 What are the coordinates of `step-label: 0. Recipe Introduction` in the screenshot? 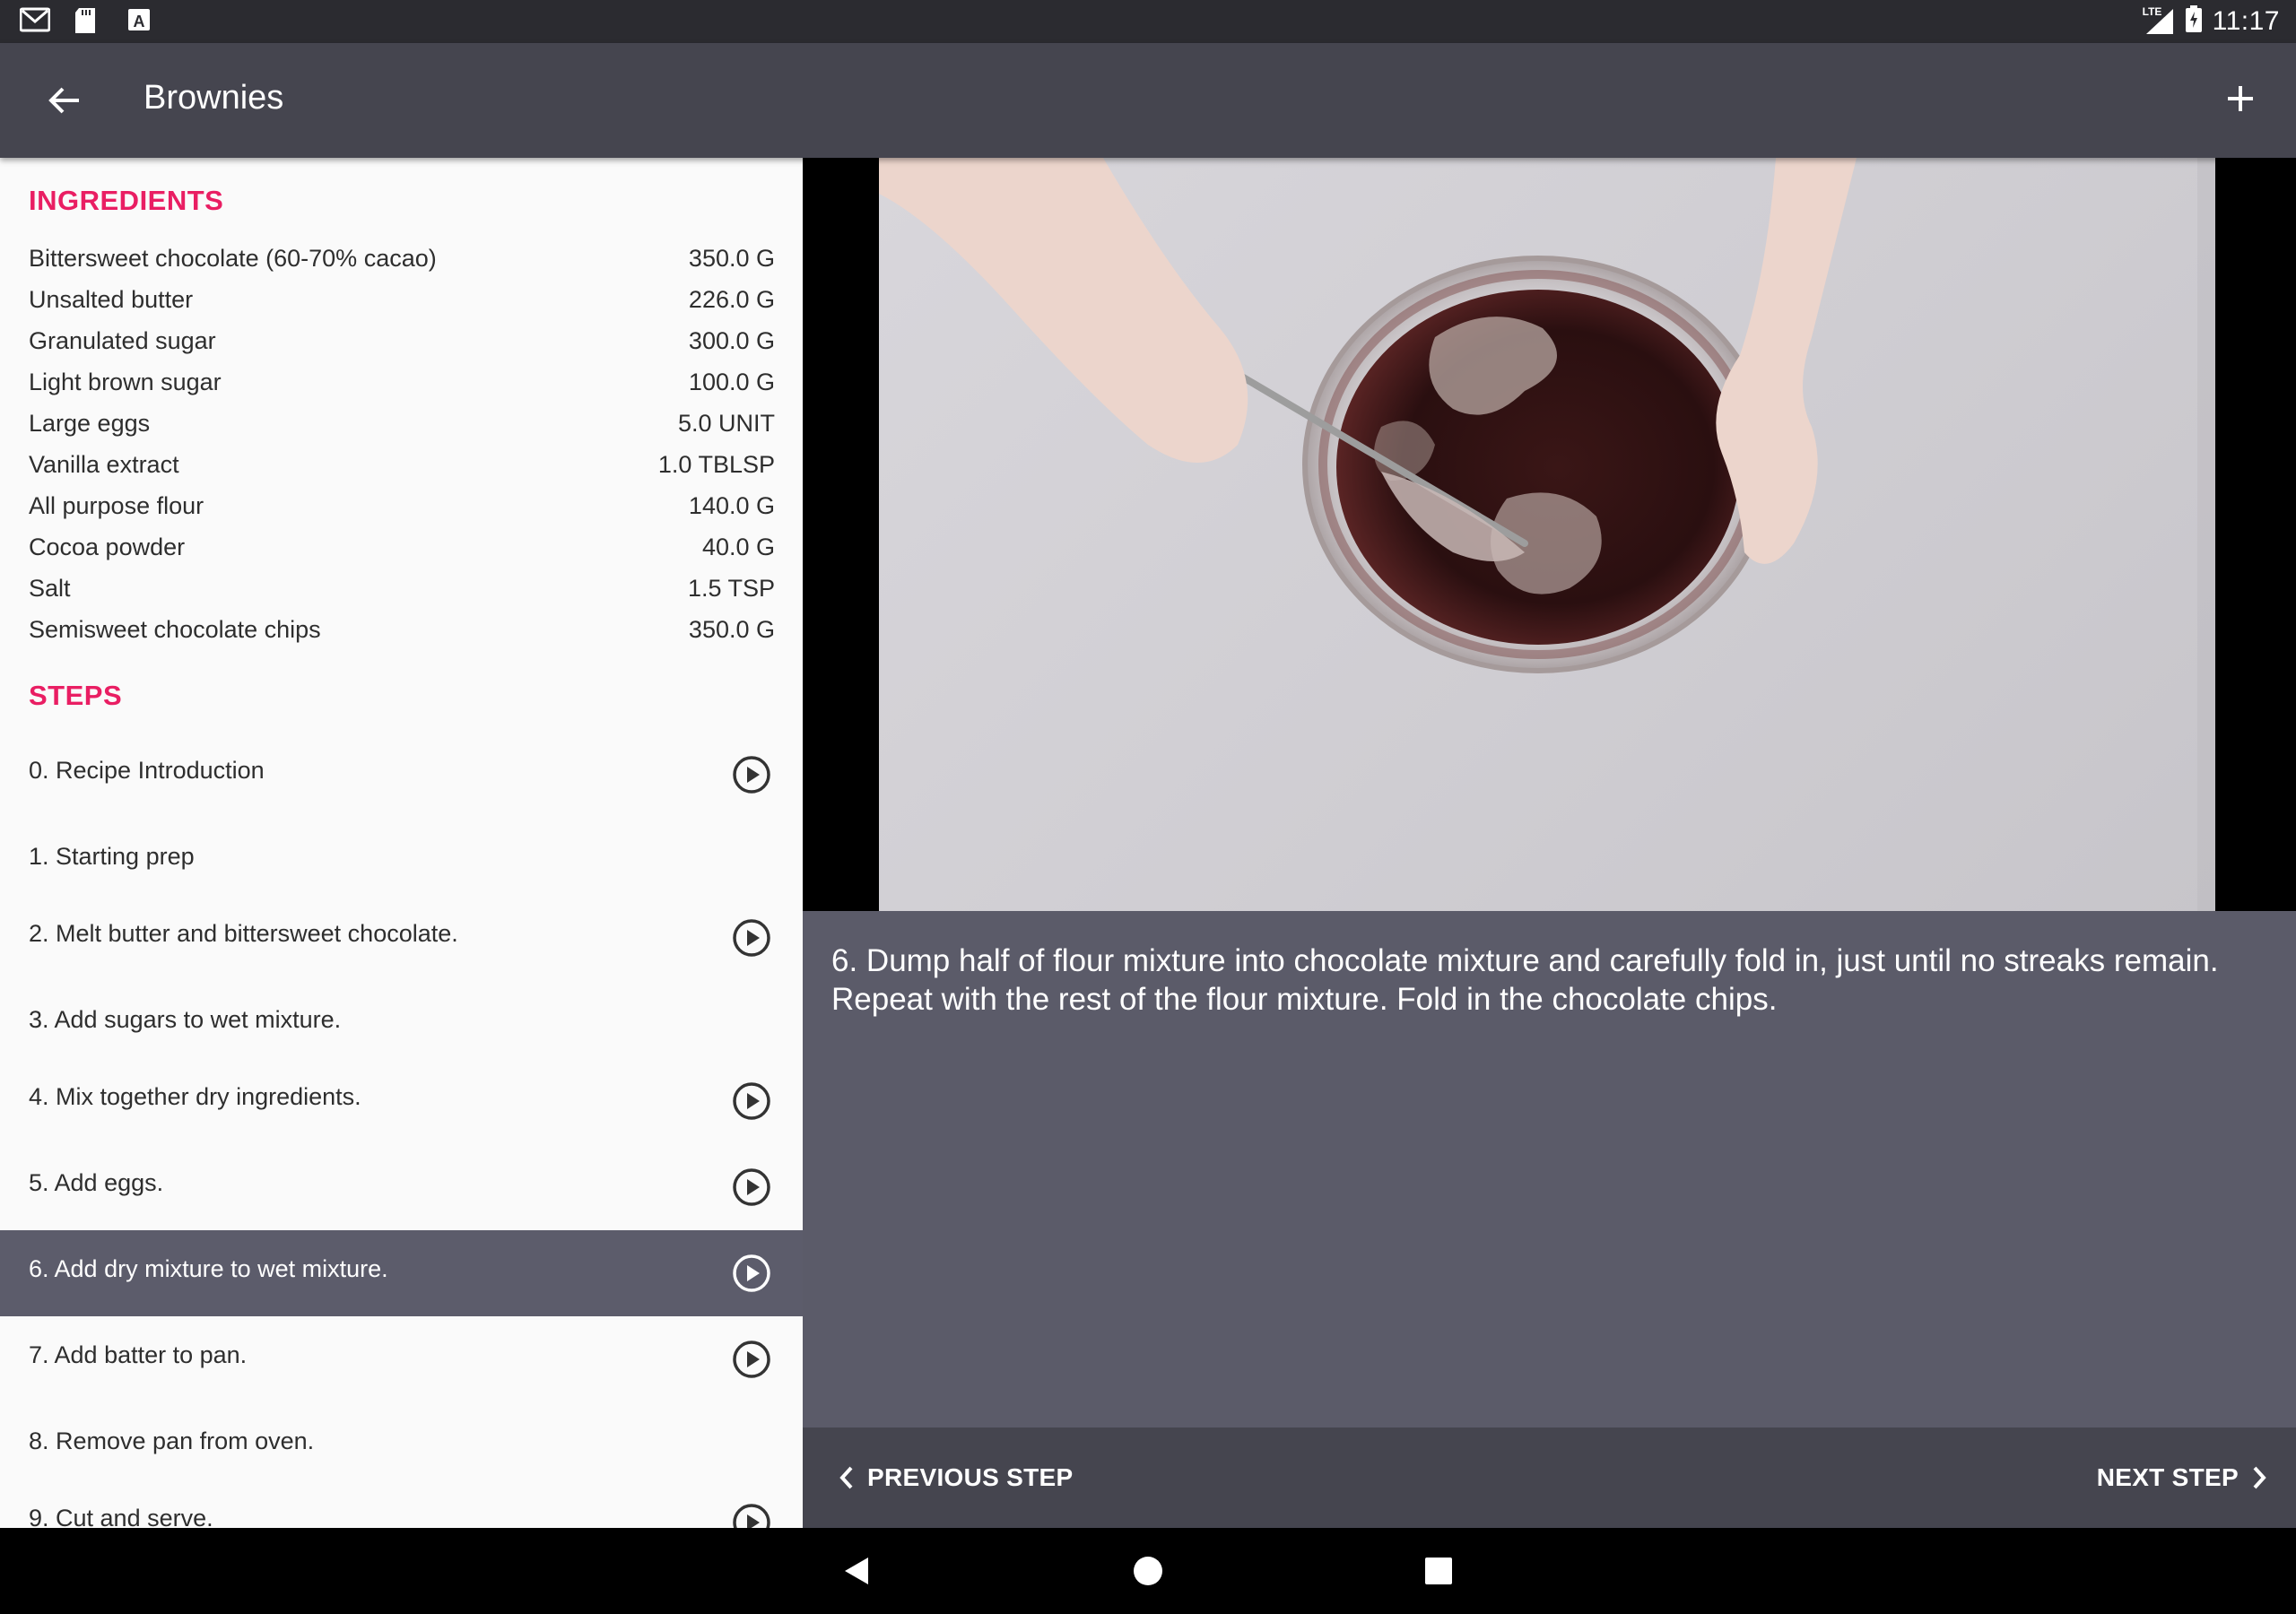 It's located at (147, 770).